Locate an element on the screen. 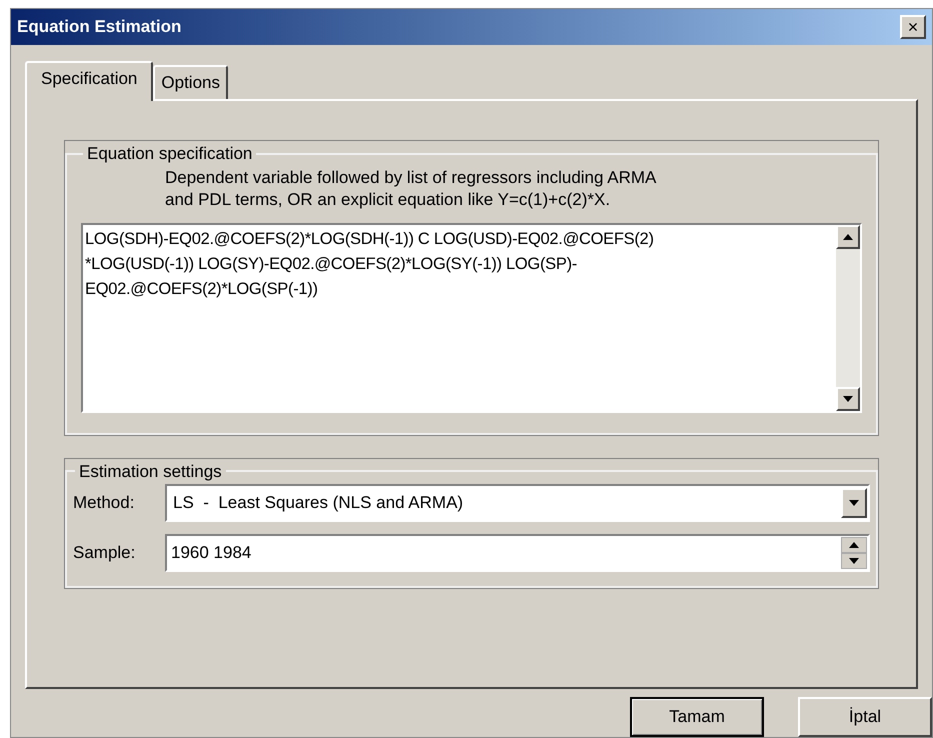 The height and width of the screenshot is (738, 933). sample-field: 1960 1984 is located at coordinates (517, 553).